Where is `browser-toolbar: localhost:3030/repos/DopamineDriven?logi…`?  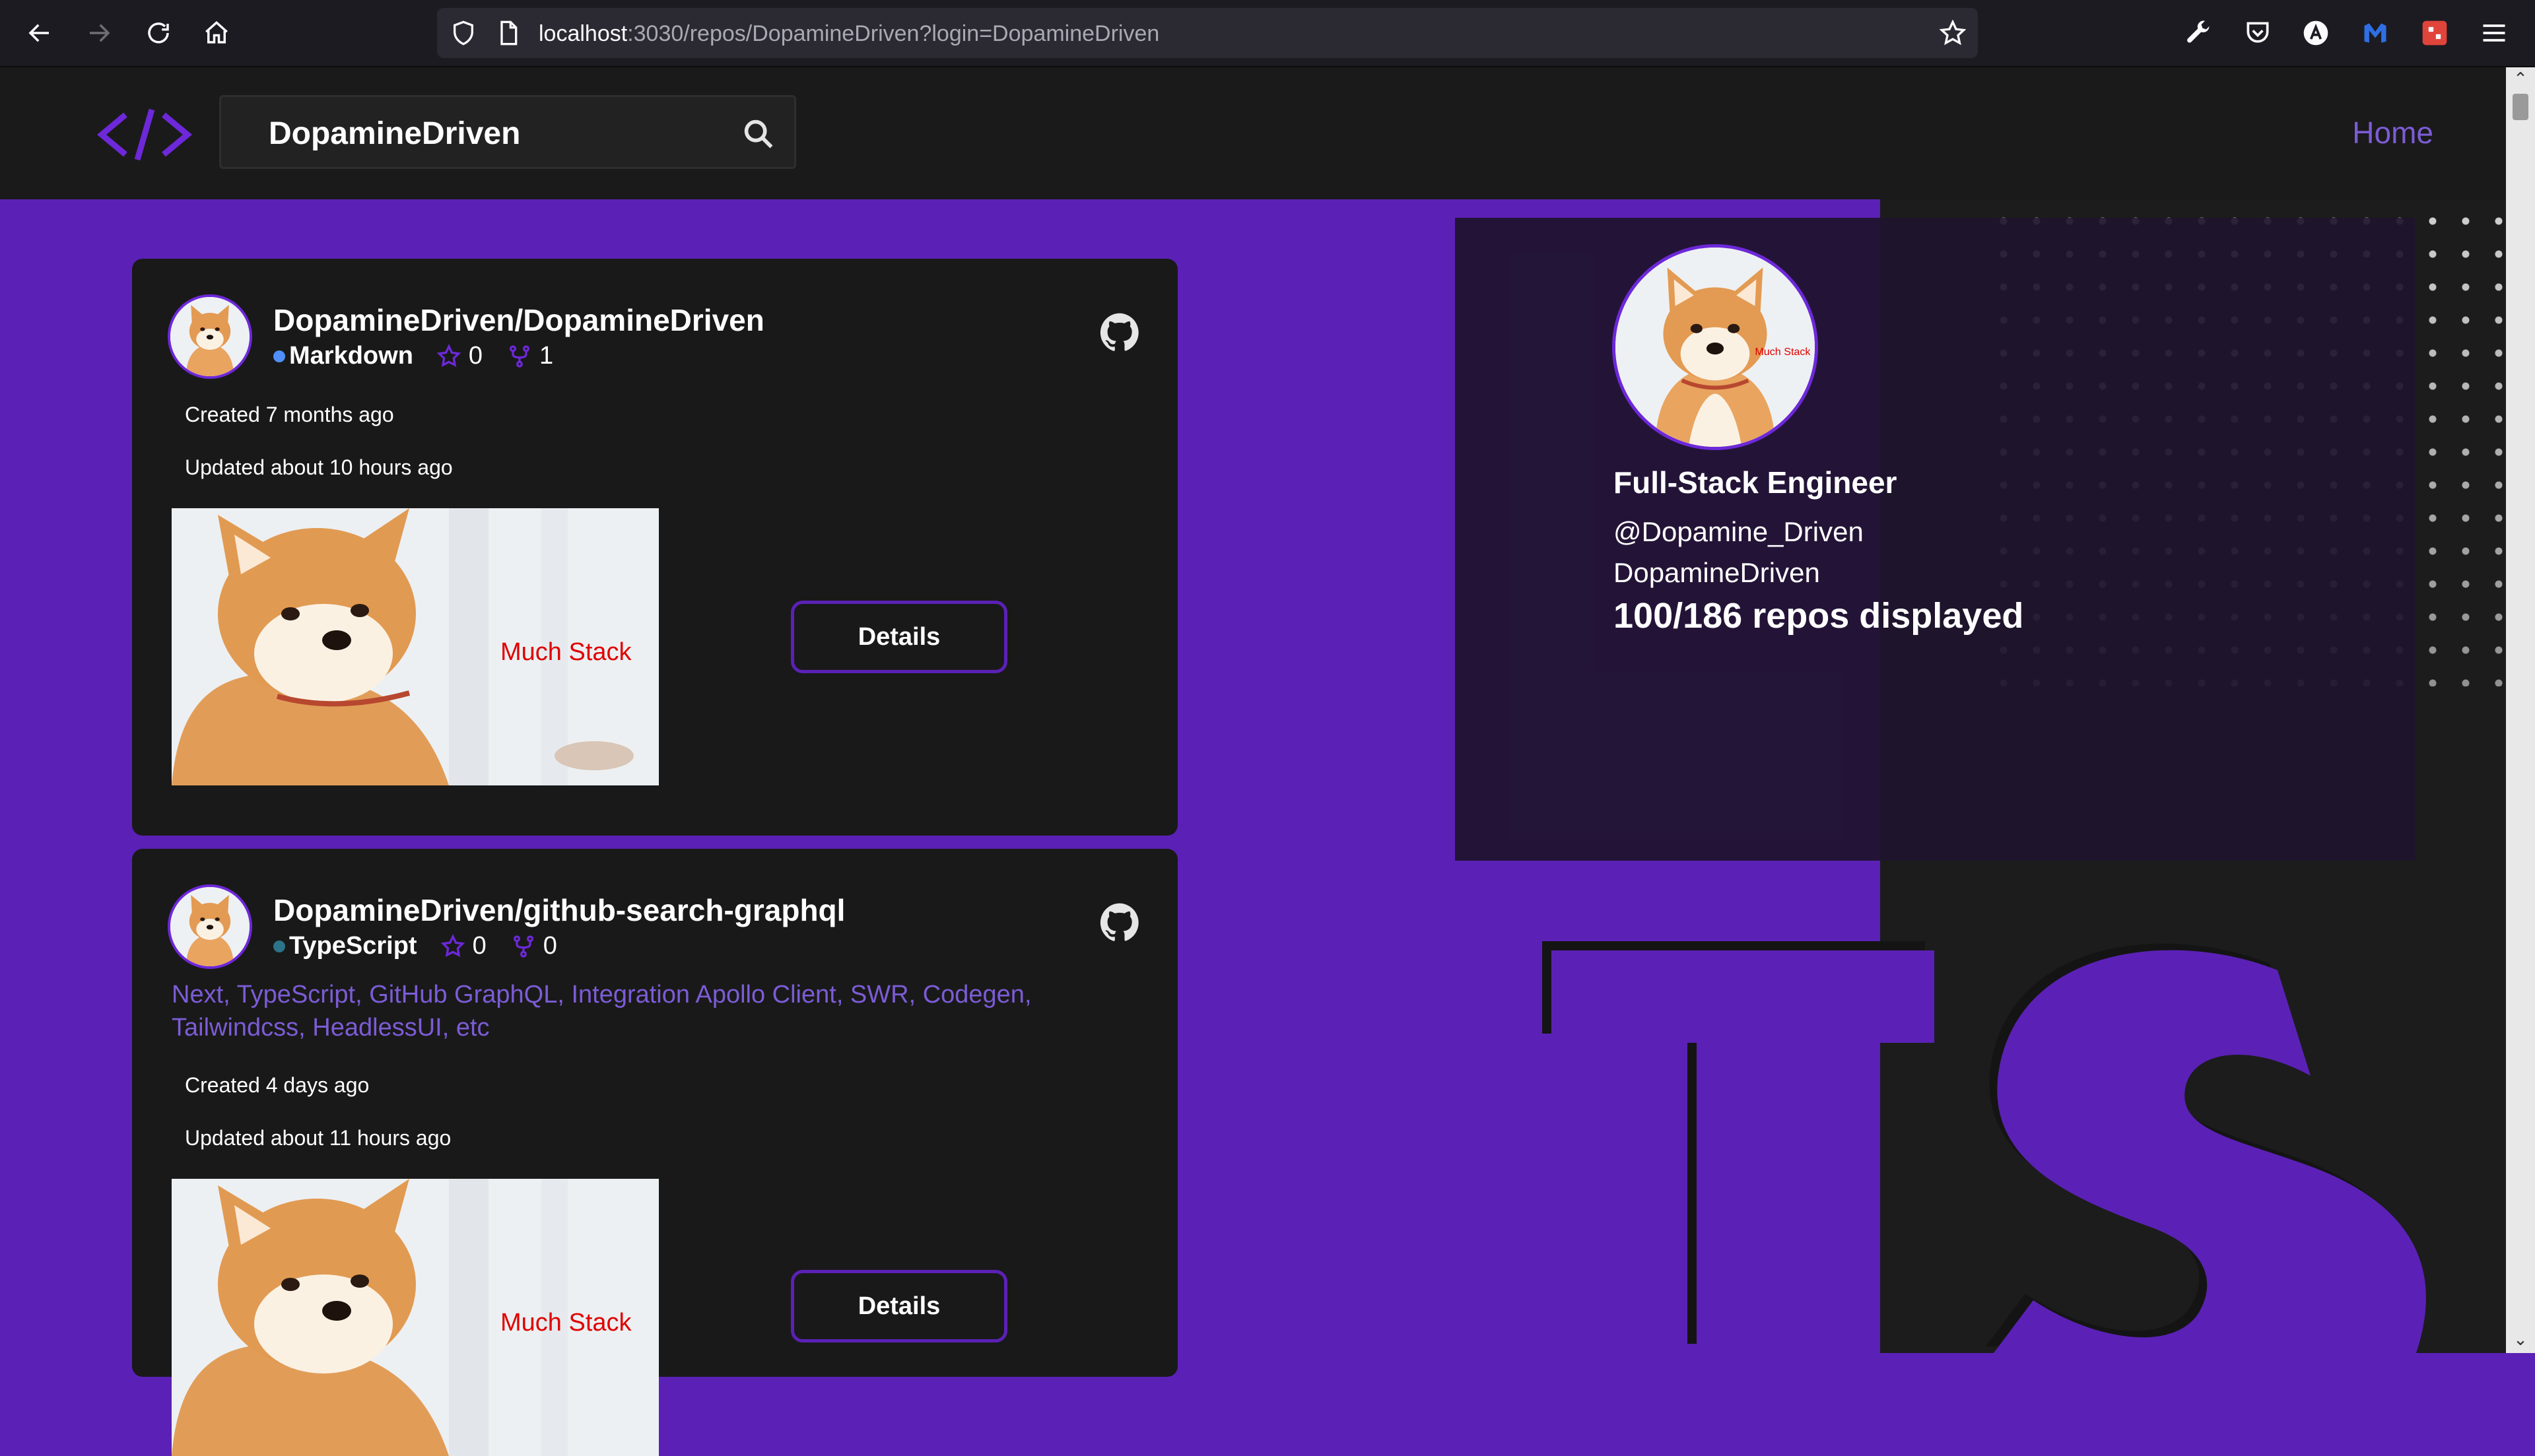 browser-toolbar: localhost:3030/repos/DopamineDriven?logi… is located at coordinates (1267, 33).